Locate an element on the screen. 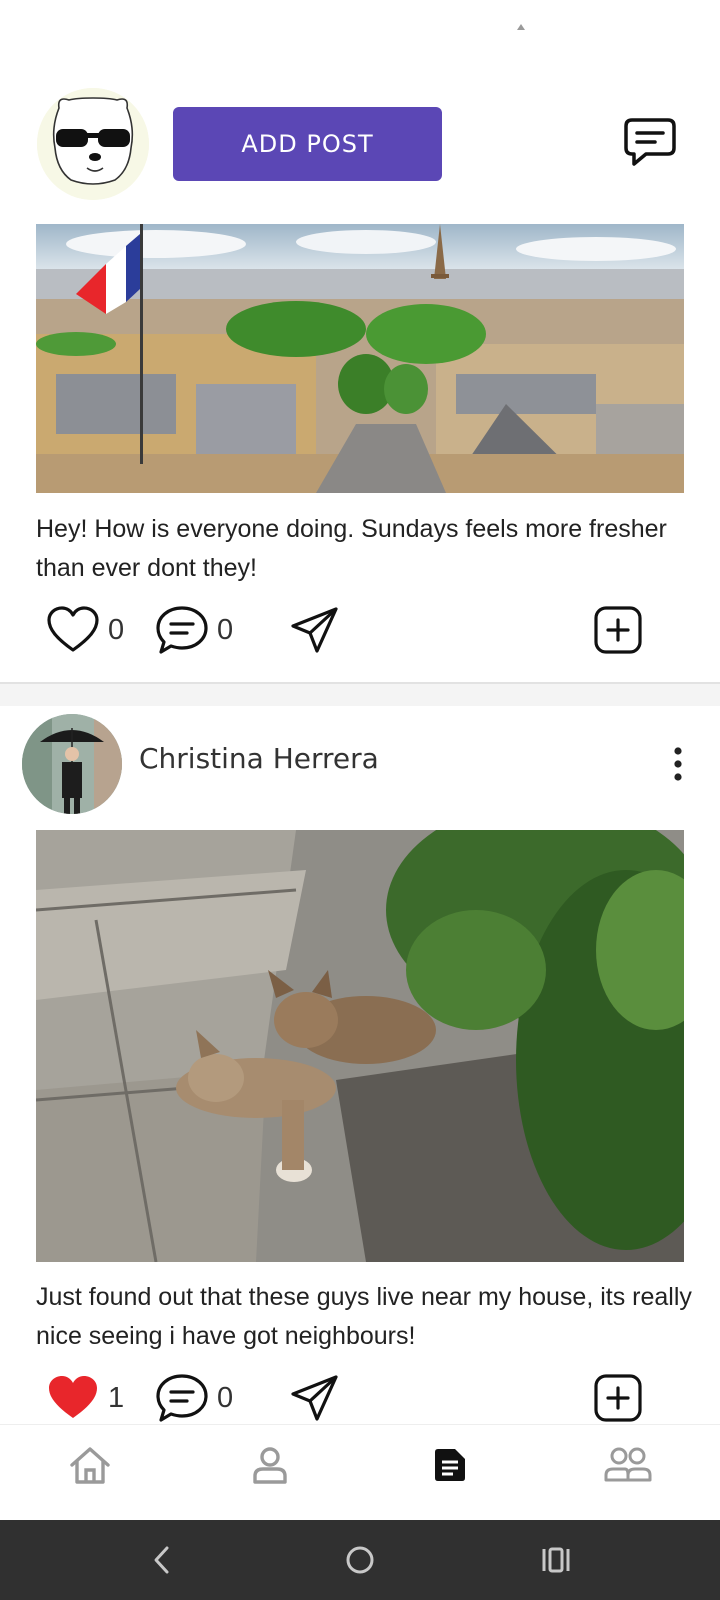 The height and width of the screenshot is (1600, 720). home-icon is located at coordinates (90, 1465).